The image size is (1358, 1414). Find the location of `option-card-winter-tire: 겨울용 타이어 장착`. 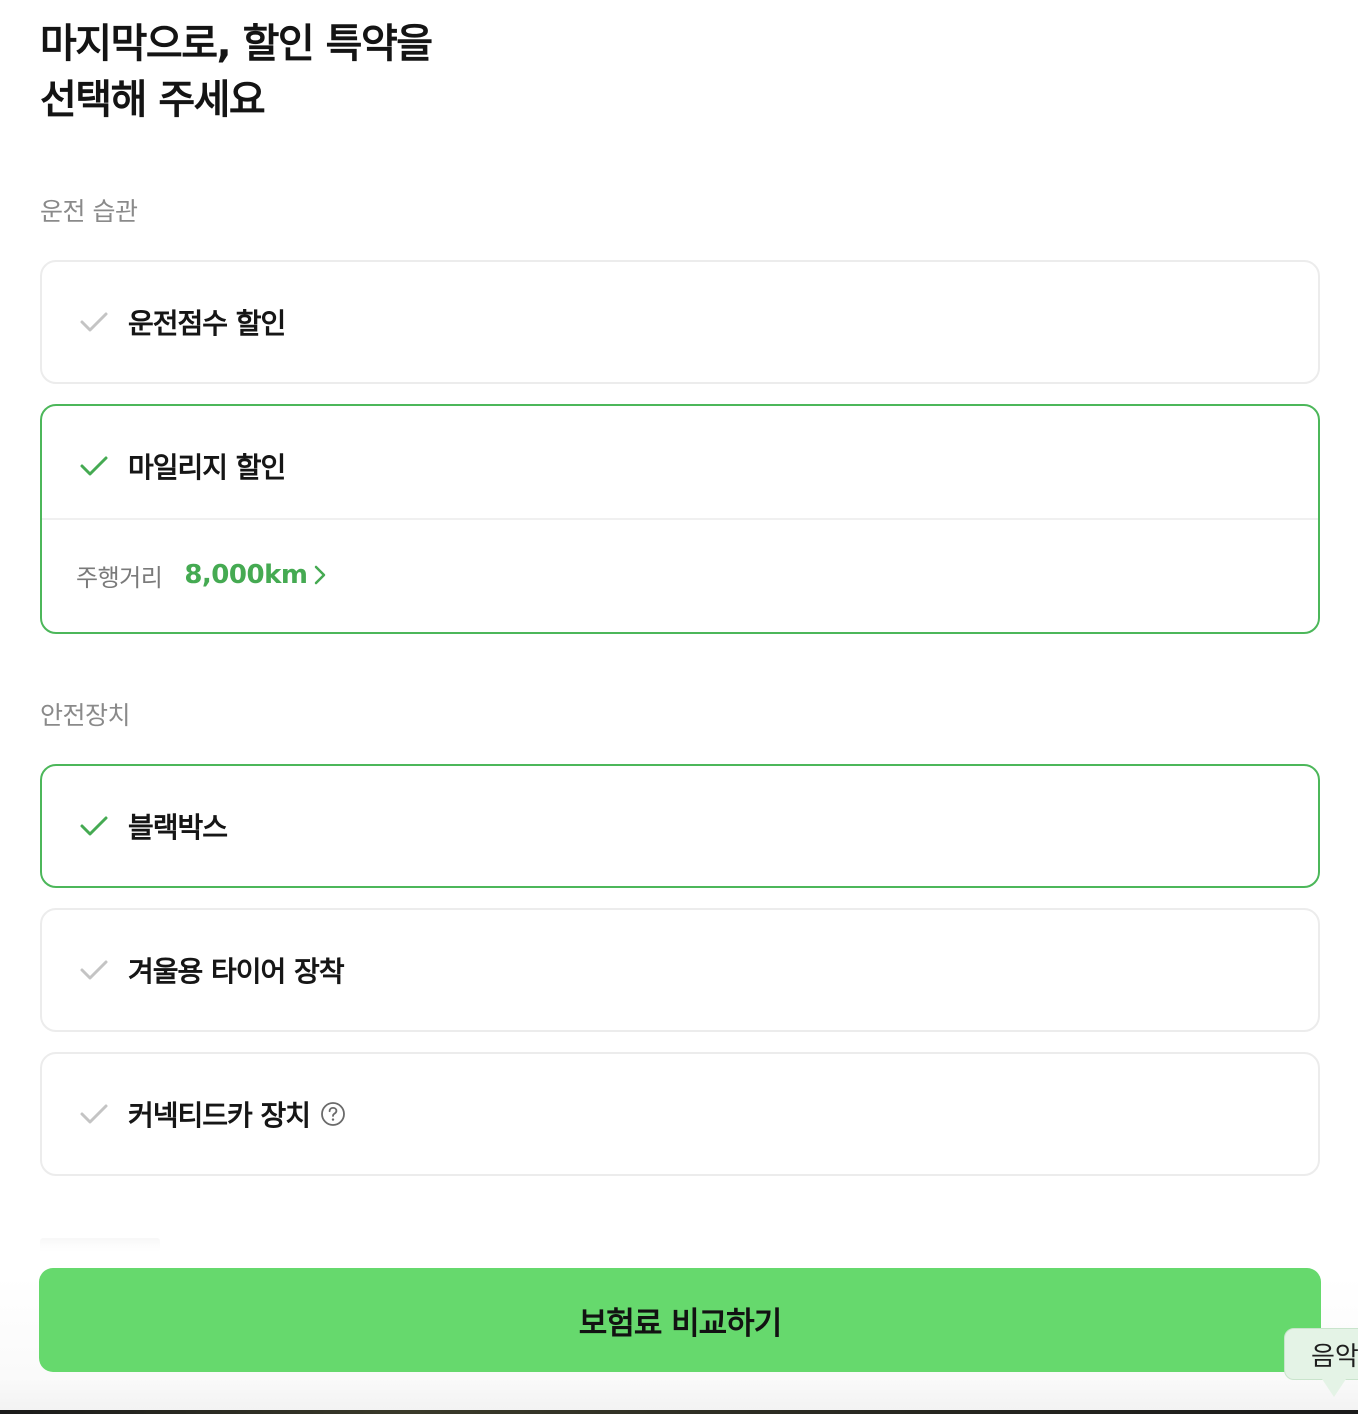

option-card-winter-tire: 겨울용 타이어 장착 is located at coordinates (680, 970).